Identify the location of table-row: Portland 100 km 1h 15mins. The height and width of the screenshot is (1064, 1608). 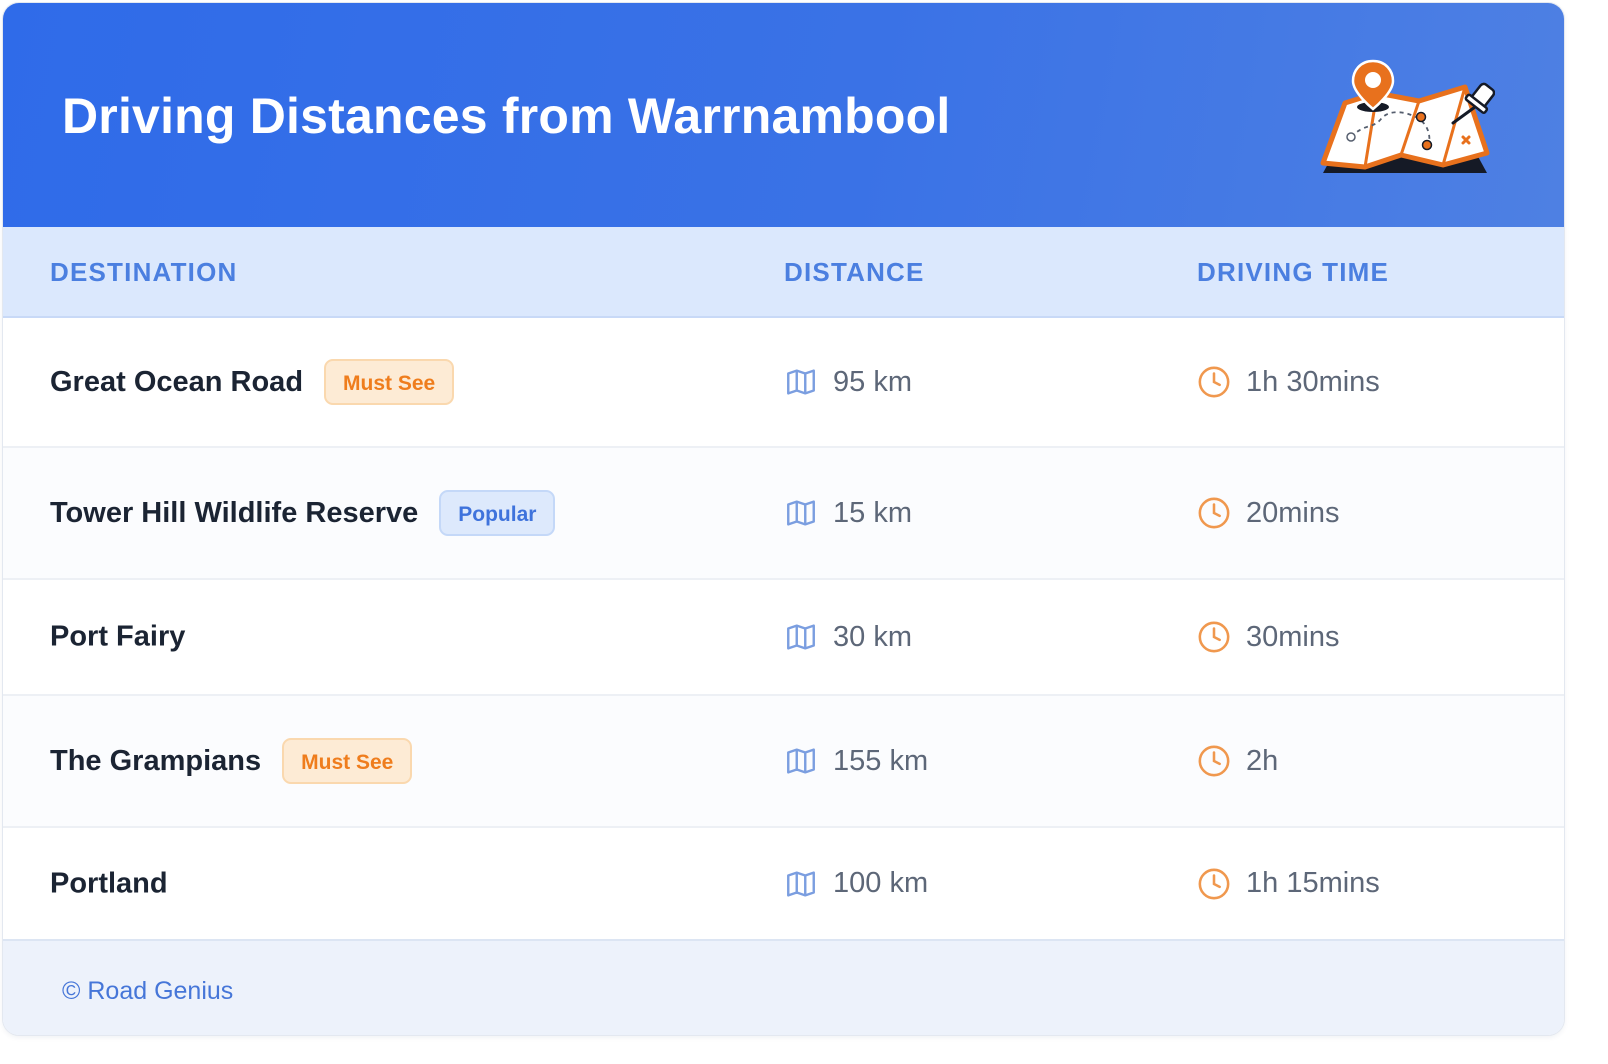
(783, 883).